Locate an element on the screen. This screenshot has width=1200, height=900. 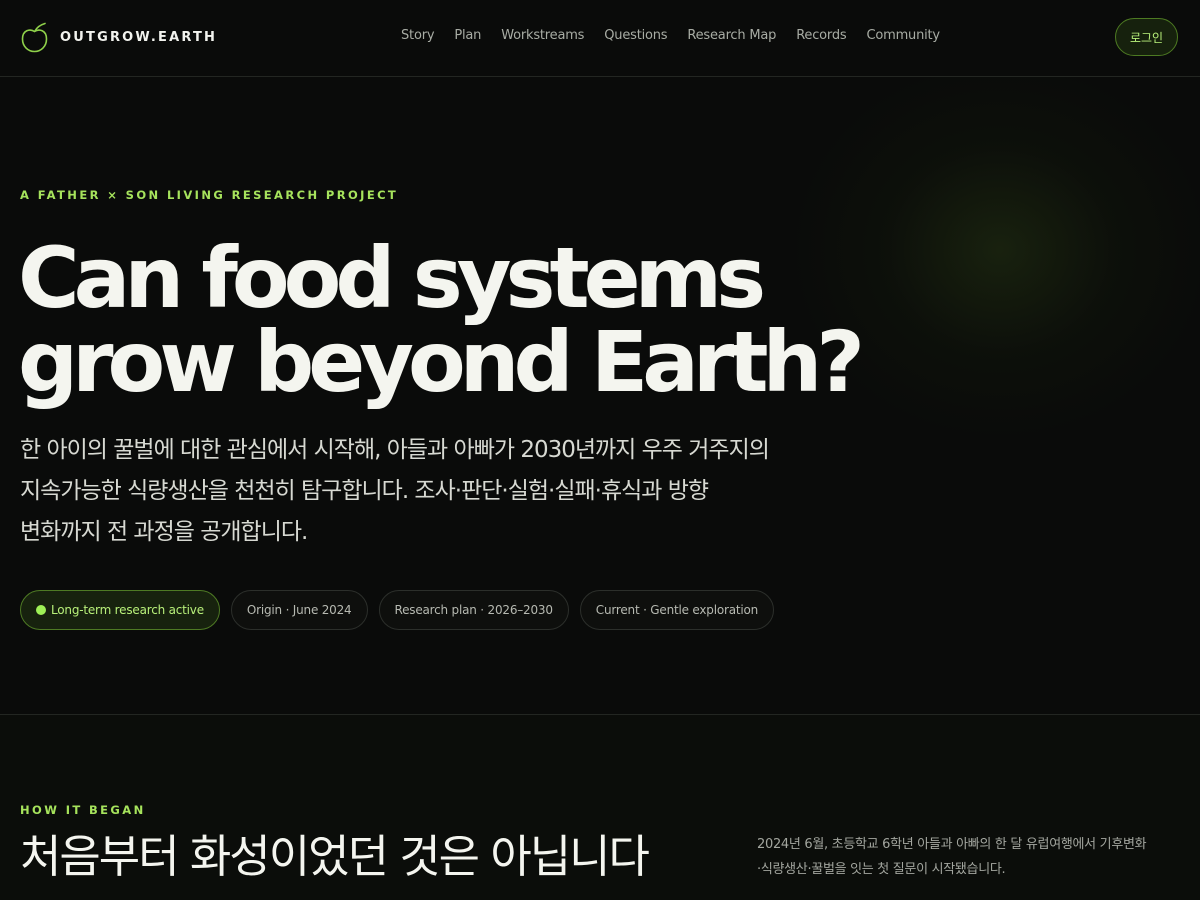
status-pill-label: Origin · June 2024 is located at coordinates (299, 610).